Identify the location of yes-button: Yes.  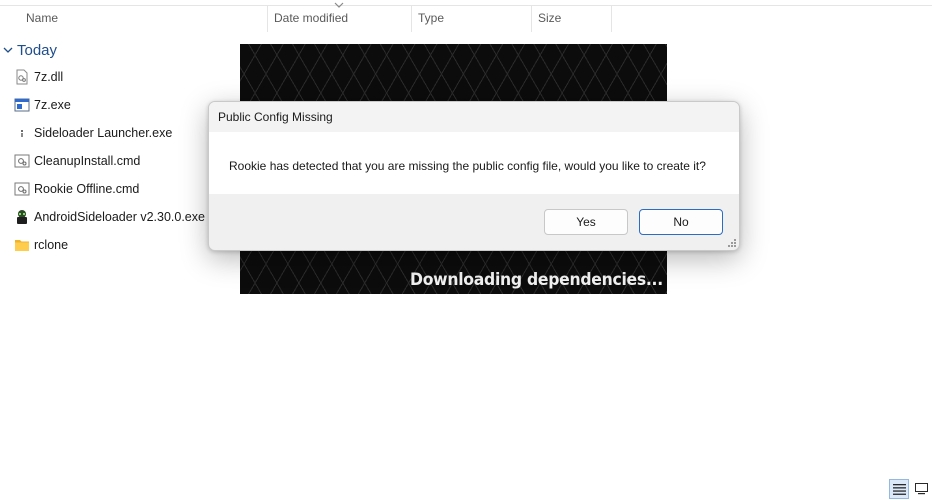
(586, 222).